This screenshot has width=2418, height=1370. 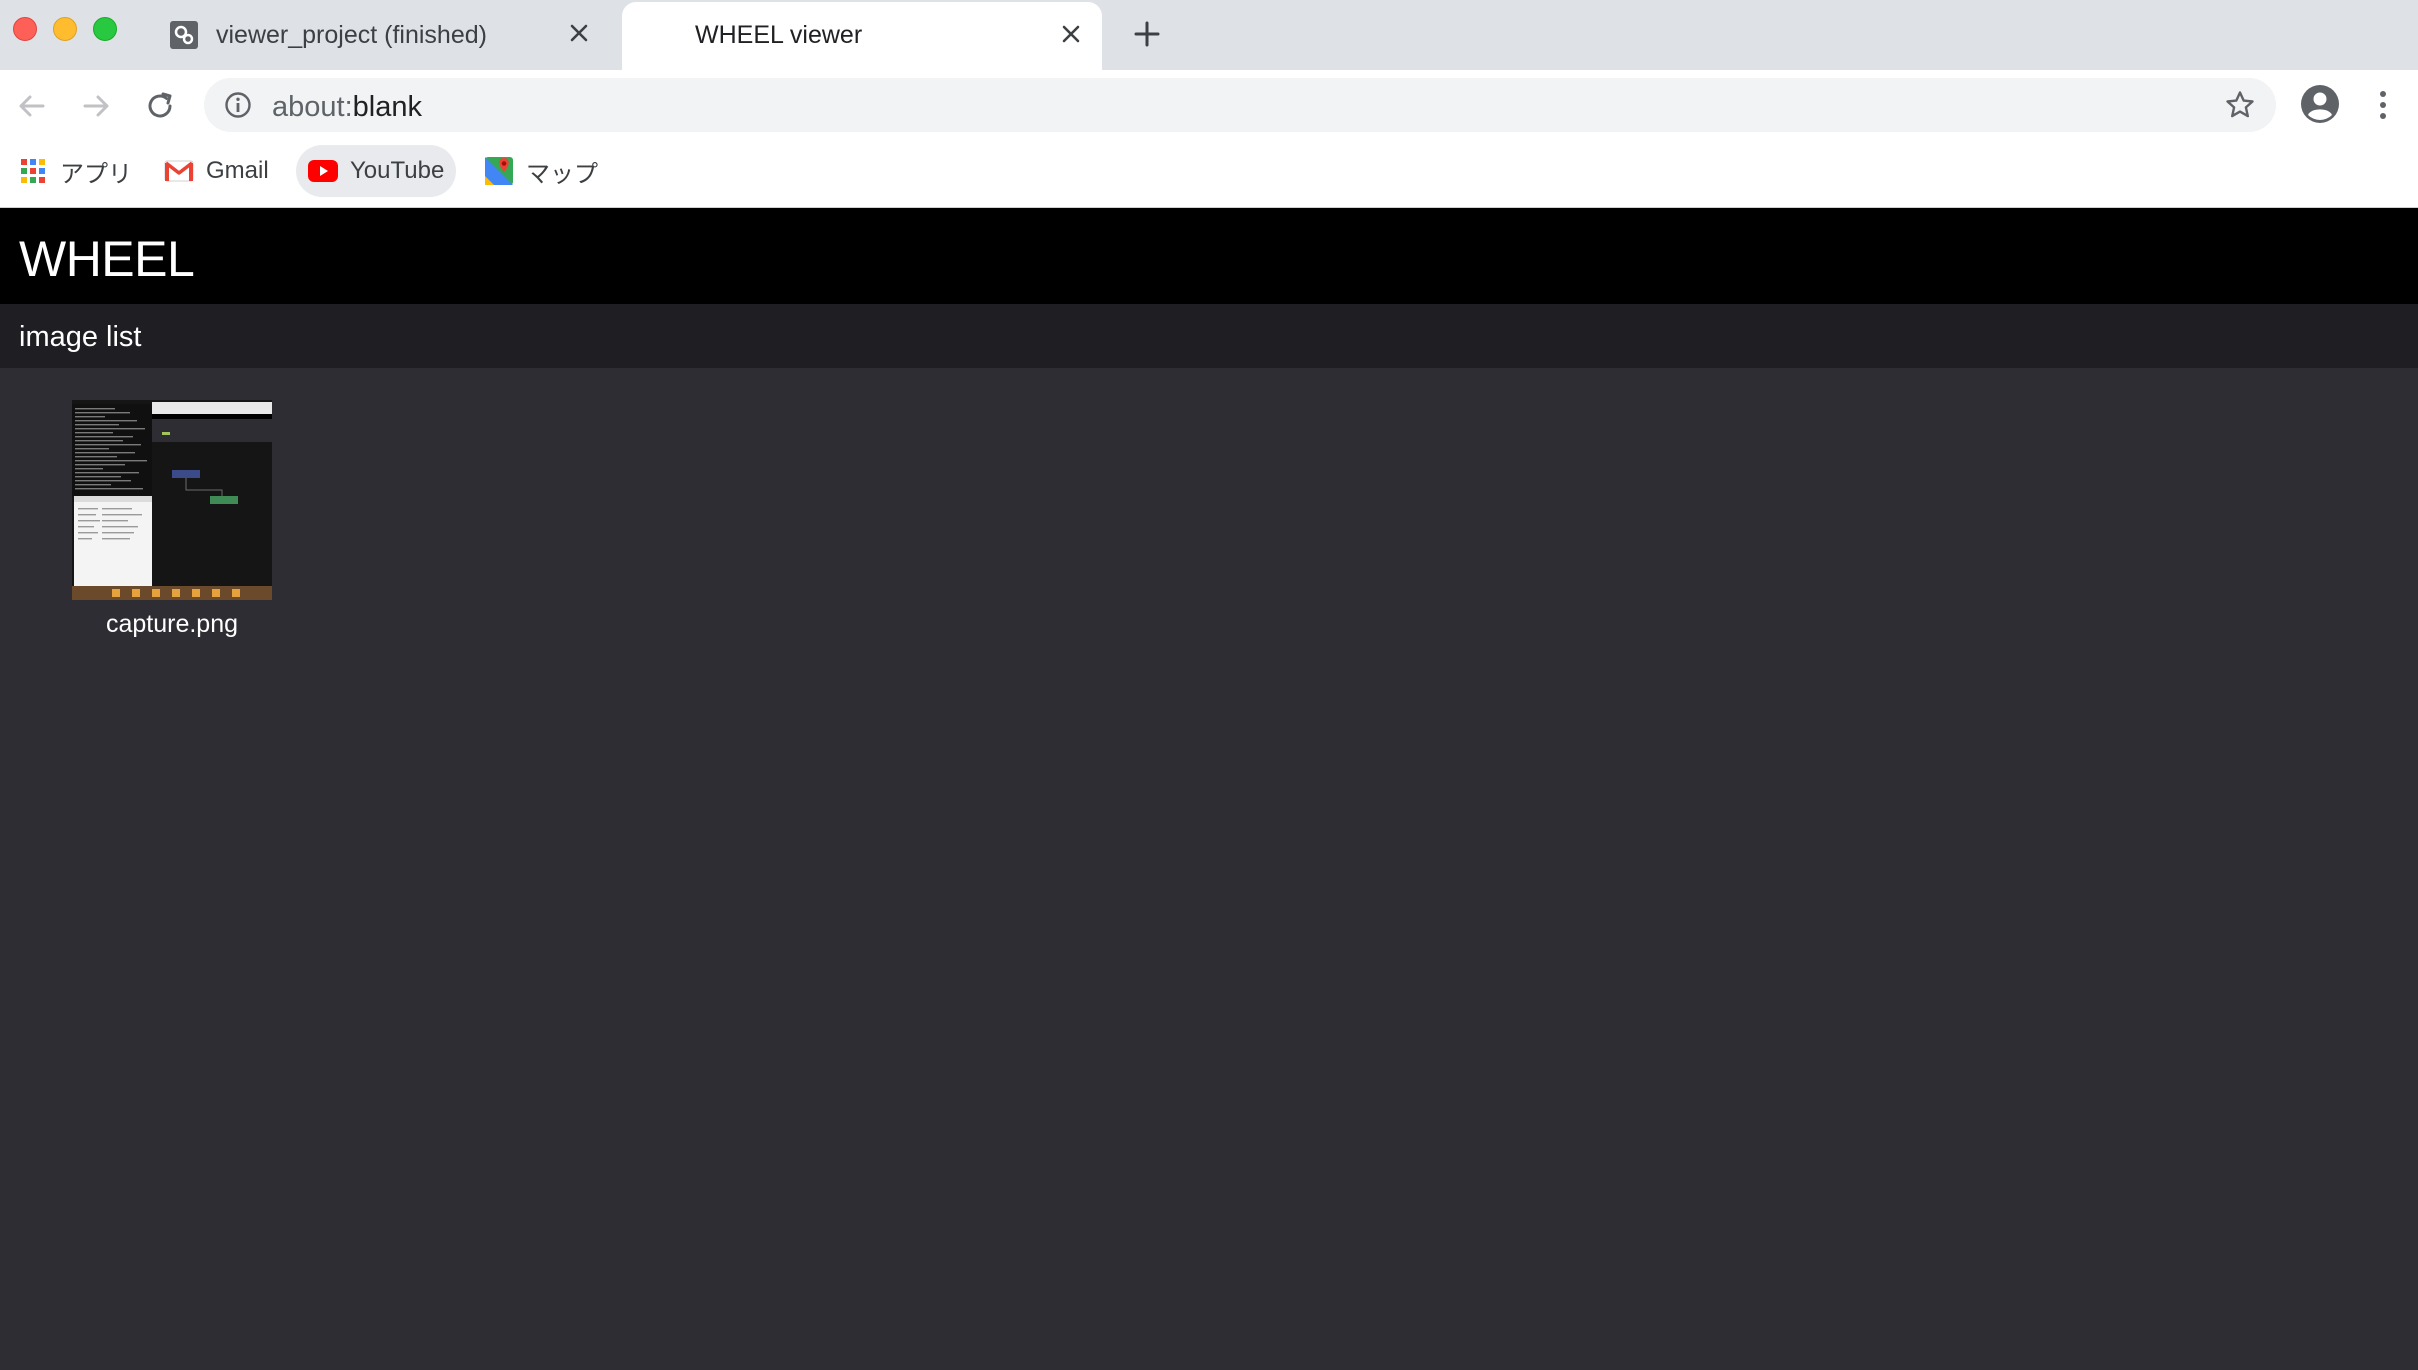 What do you see at coordinates (160, 106) in the screenshot?
I see `reload-icon` at bounding box center [160, 106].